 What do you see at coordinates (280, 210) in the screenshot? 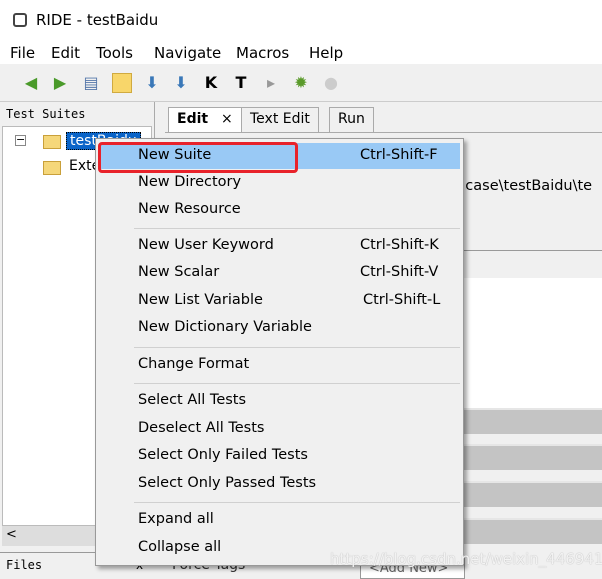
I see `menu-item-new-resource: New Resource` at bounding box center [280, 210].